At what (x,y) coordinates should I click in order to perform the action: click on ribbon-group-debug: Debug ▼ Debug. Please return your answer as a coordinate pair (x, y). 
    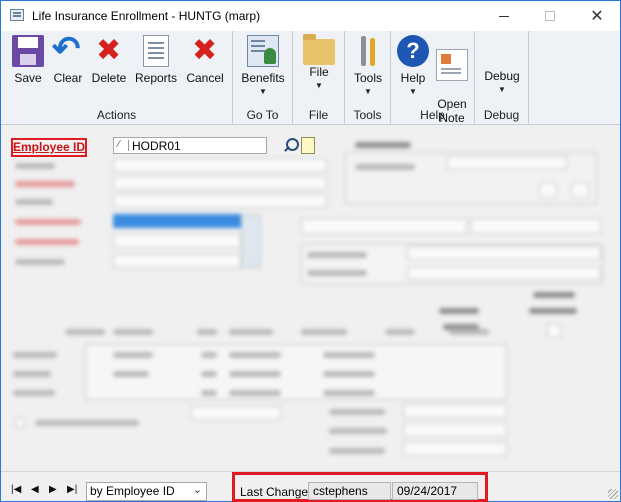
    Looking at the image, I should click on (502, 78).